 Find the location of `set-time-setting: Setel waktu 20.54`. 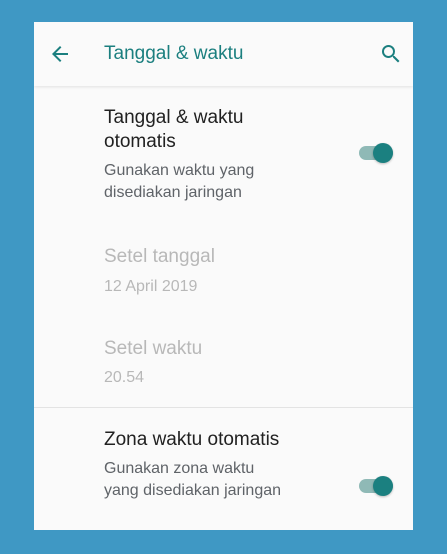

set-time-setting: Setel waktu 20.54 is located at coordinates (223, 362).